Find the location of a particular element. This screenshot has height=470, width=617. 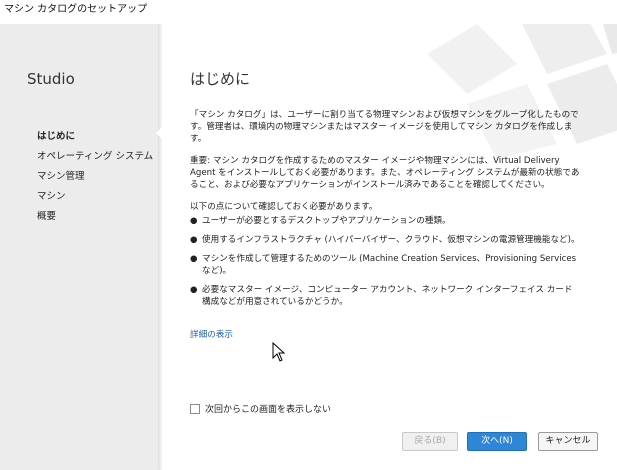

step-machine-management: マシン管理 is located at coordinates (61, 176).